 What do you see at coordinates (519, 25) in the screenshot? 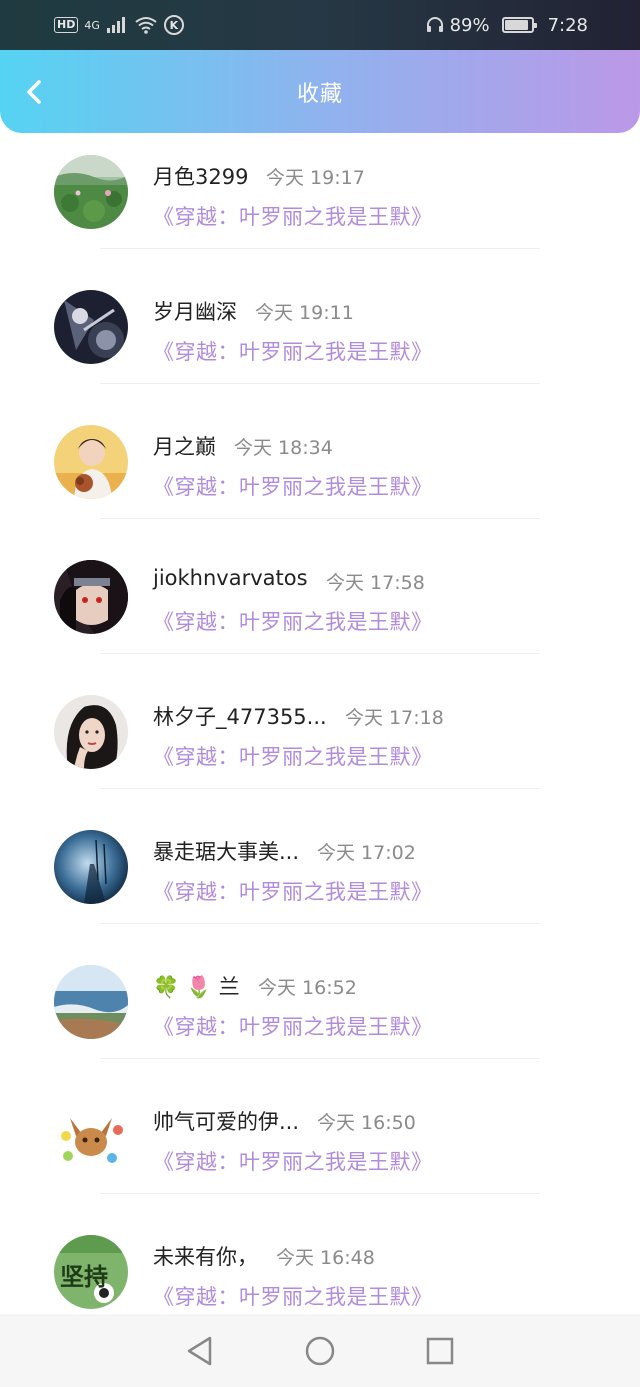
I see `battery-icon` at bounding box center [519, 25].